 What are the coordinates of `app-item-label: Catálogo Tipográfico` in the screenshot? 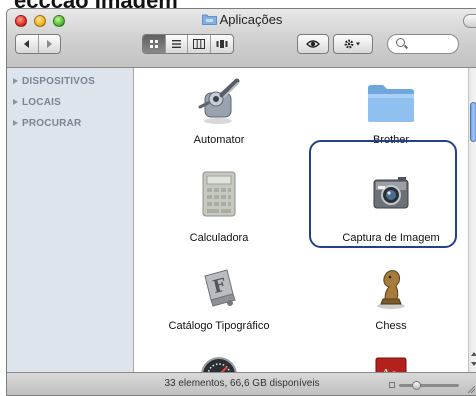 It's located at (219, 326).